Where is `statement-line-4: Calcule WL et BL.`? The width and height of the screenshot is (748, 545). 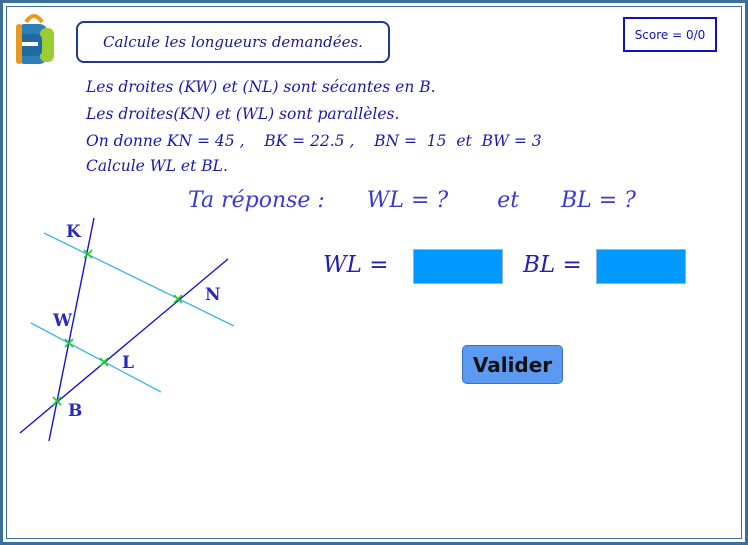 statement-line-4: Calcule WL et BL. is located at coordinates (157, 166).